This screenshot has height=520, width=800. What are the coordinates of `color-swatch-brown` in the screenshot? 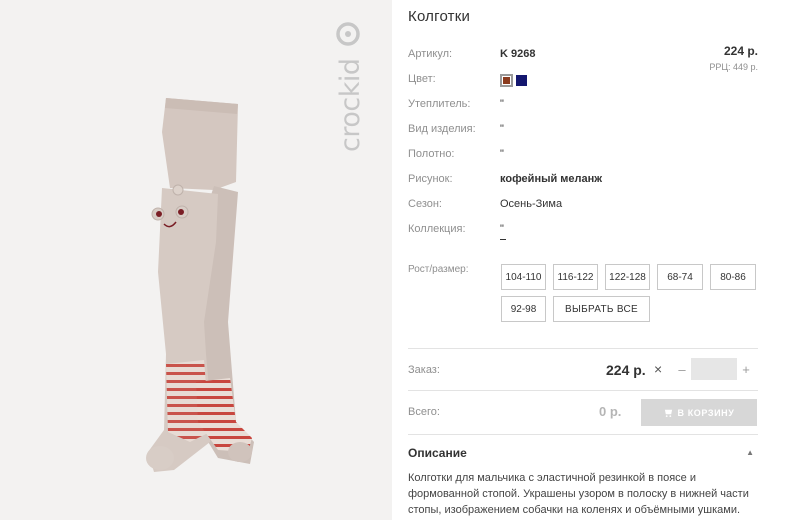 It's located at (506, 80).